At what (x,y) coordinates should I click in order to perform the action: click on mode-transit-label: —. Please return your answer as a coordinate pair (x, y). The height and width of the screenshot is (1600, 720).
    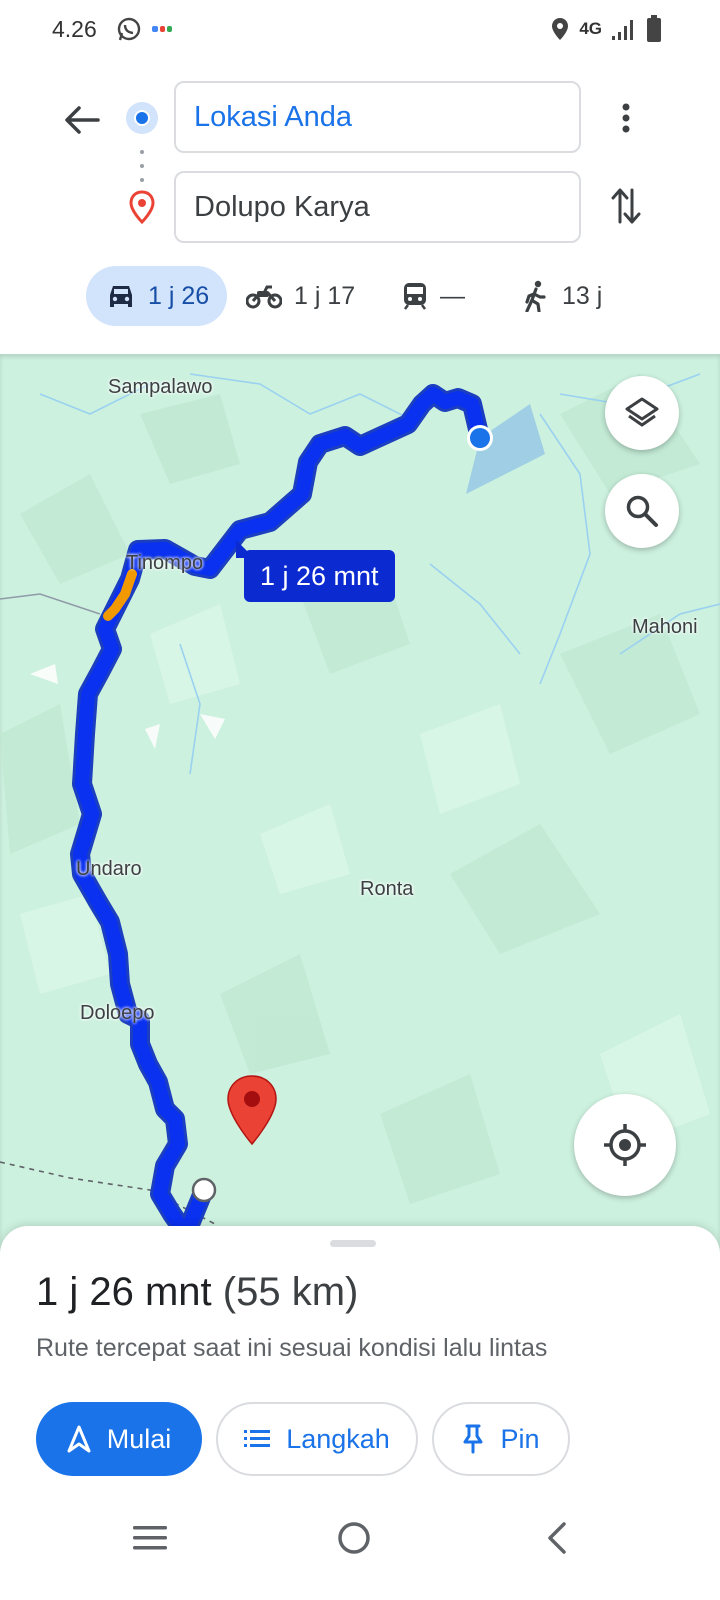
    Looking at the image, I should click on (452, 295).